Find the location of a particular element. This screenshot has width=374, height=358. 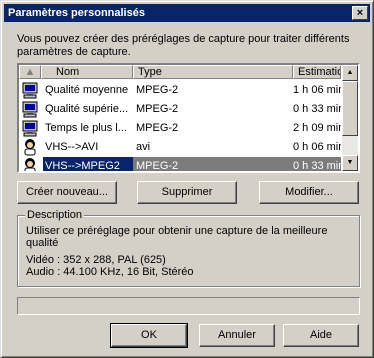

list-item: Qualité supérie... MPEG-2 0 h 33 min is located at coordinates (180, 109).